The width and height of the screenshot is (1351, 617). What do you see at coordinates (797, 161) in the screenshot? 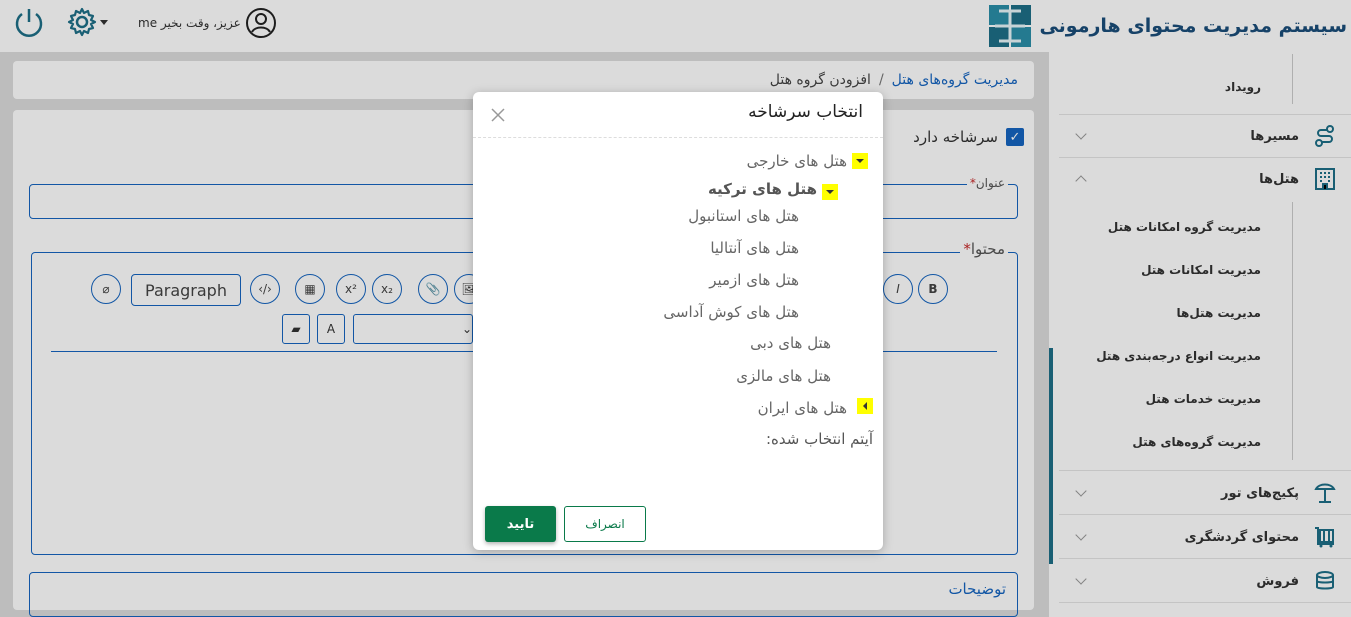
I see `tree-node-foreign-hotels: هتل های خارجی` at bounding box center [797, 161].